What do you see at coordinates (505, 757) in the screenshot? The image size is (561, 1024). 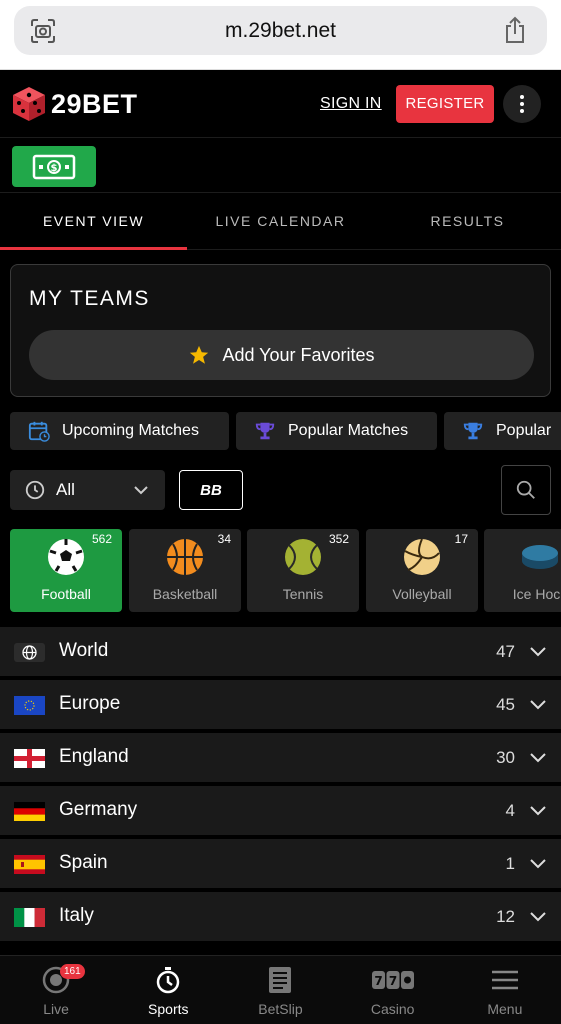 I see `region-count: 30` at bounding box center [505, 757].